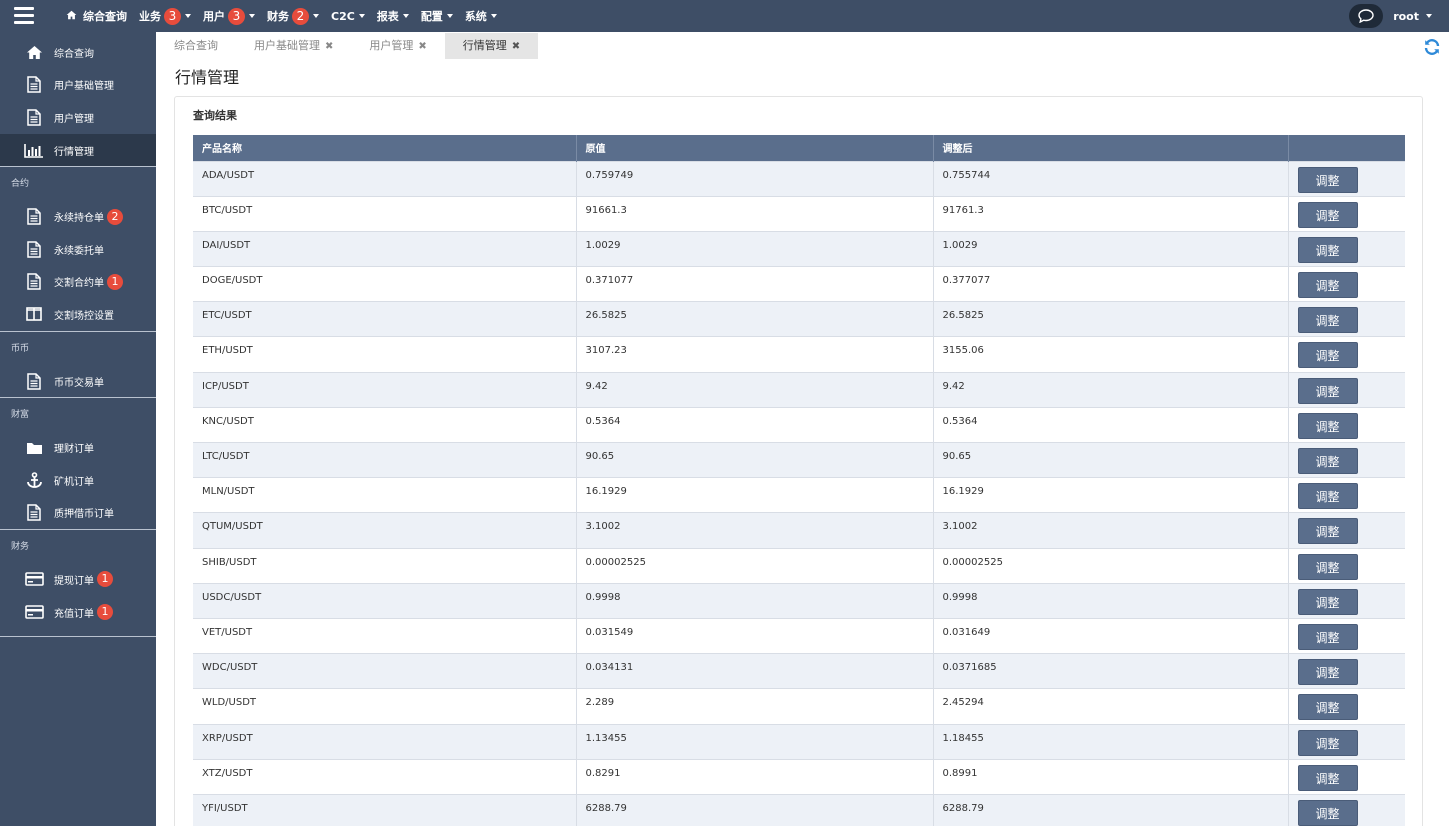 Image resolution: width=1449 pixels, height=826 pixels. I want to click on top-nav-item-2: 用户 3, so click(229, 16).